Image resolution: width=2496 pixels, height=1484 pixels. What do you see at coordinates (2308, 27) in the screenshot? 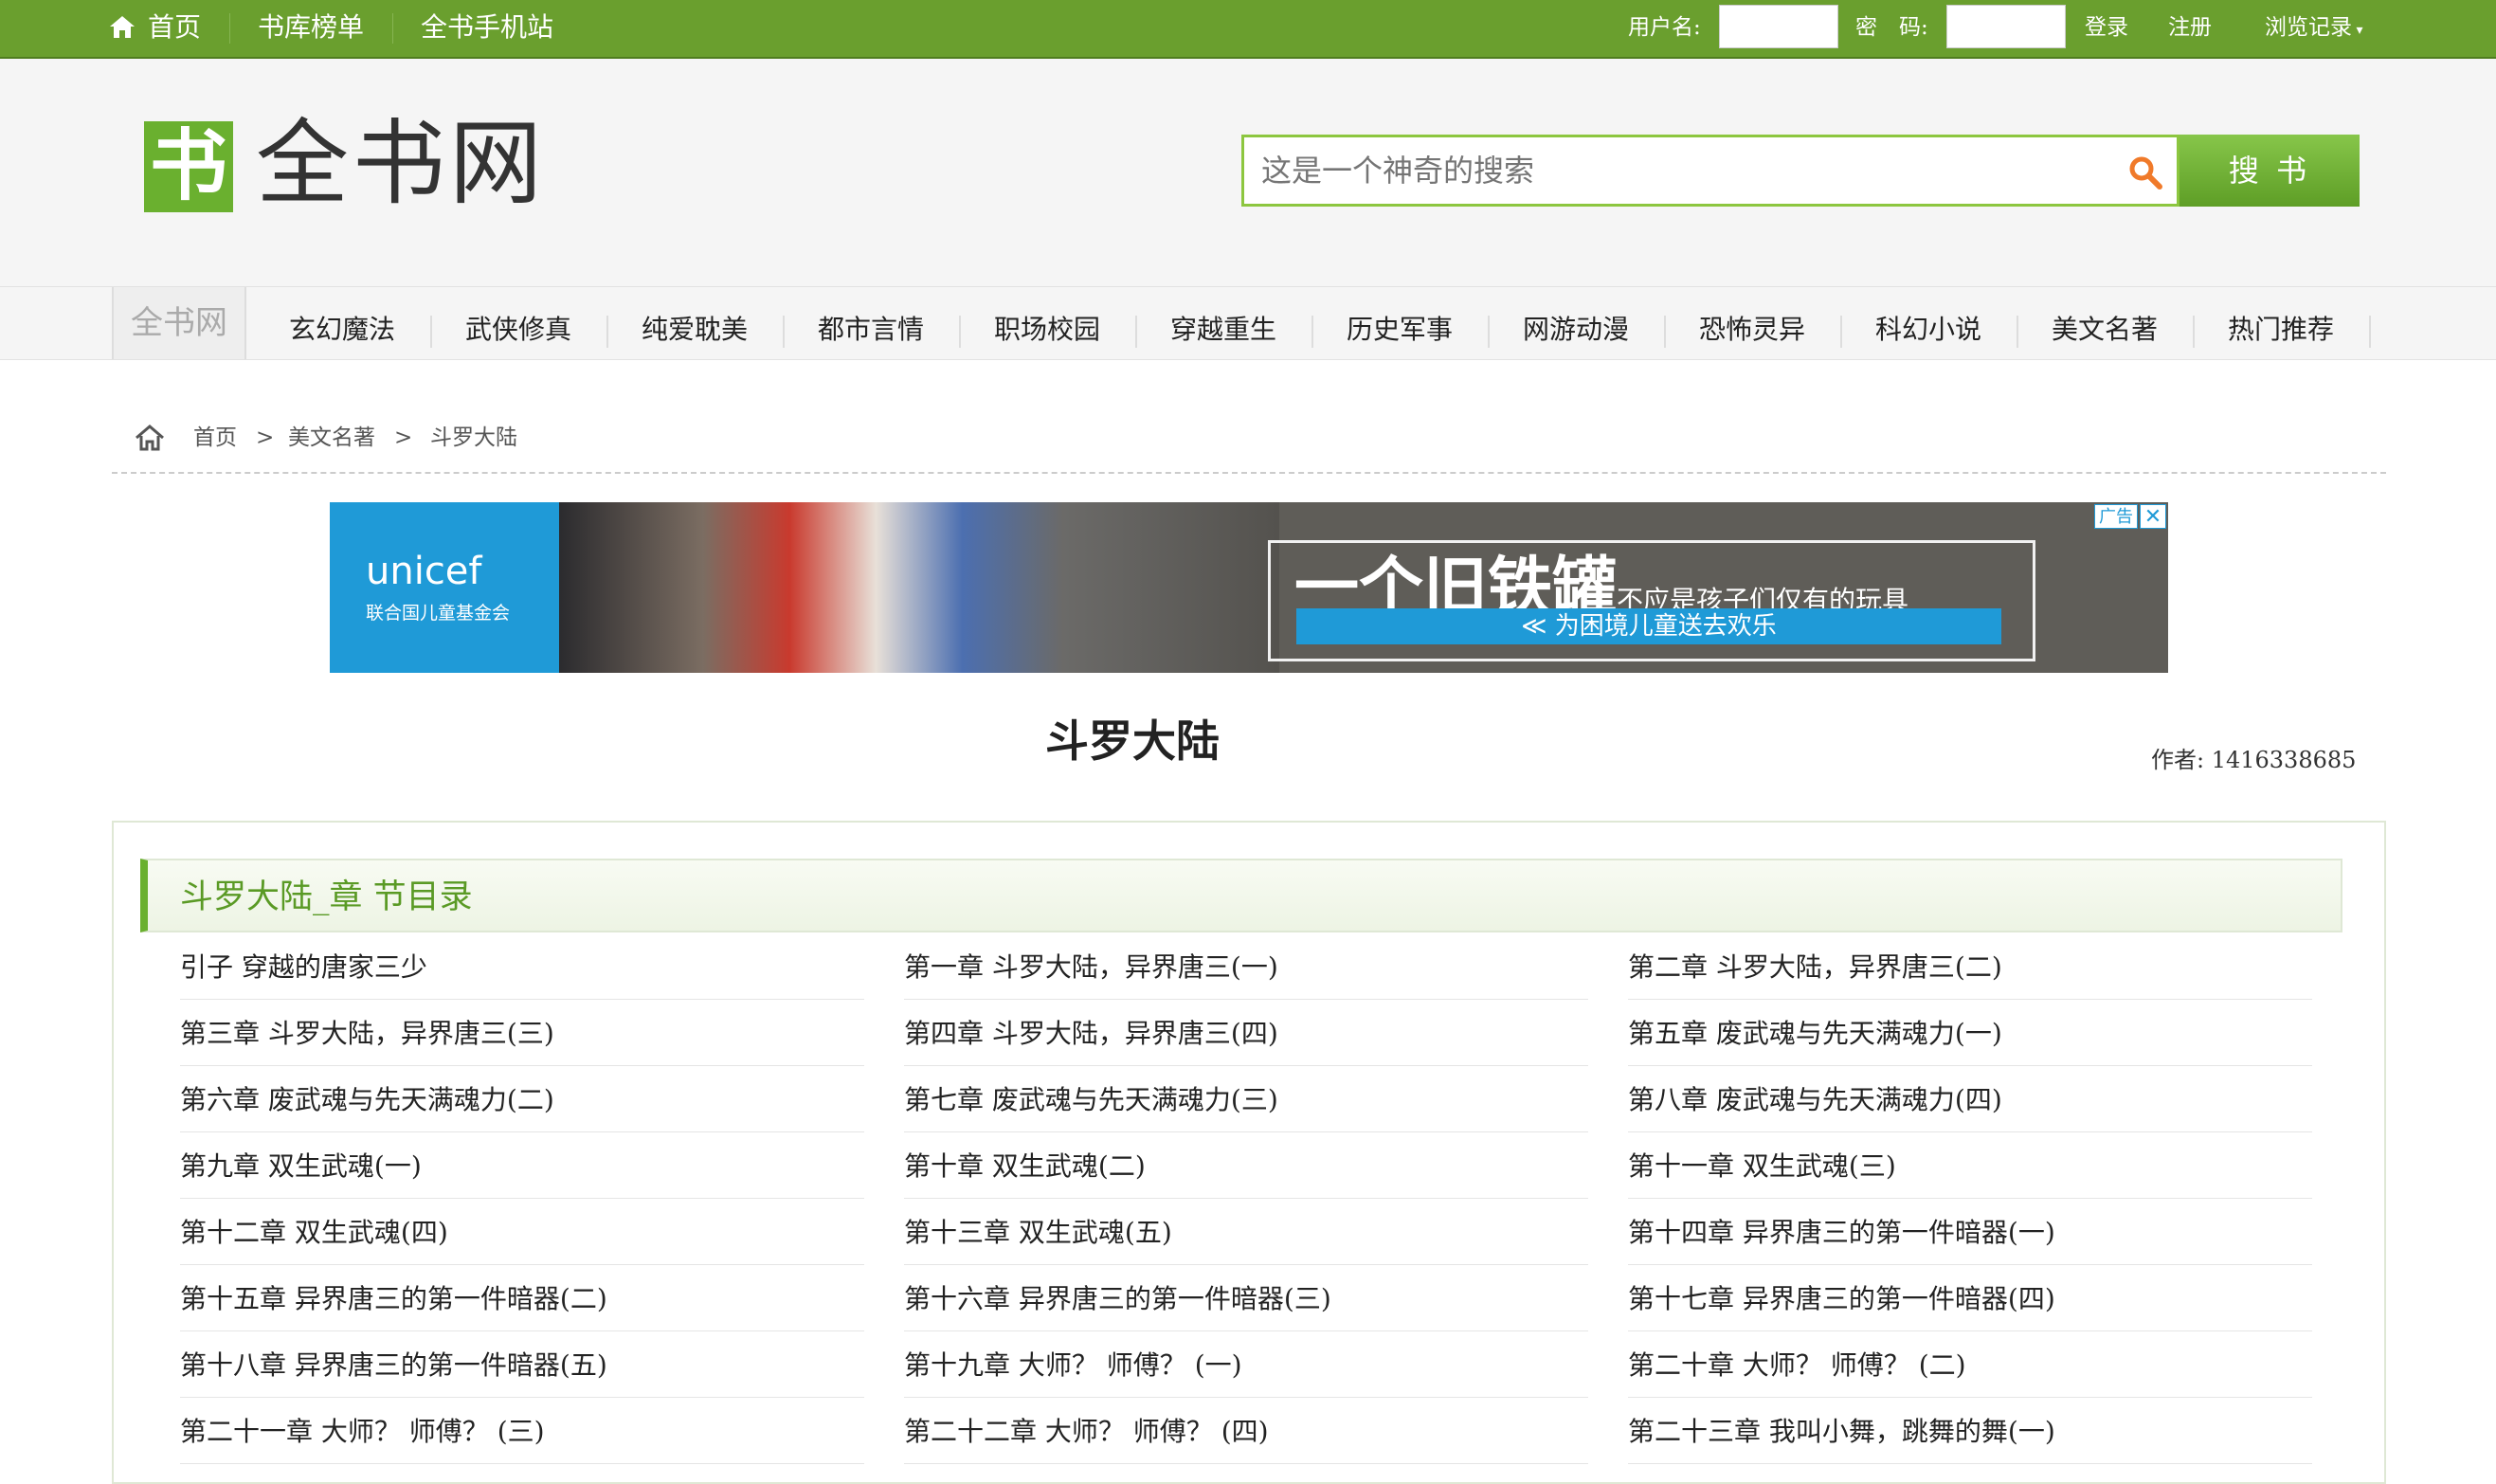
I see `history-label: 浏览记录` at bounding box center [2308, 27].